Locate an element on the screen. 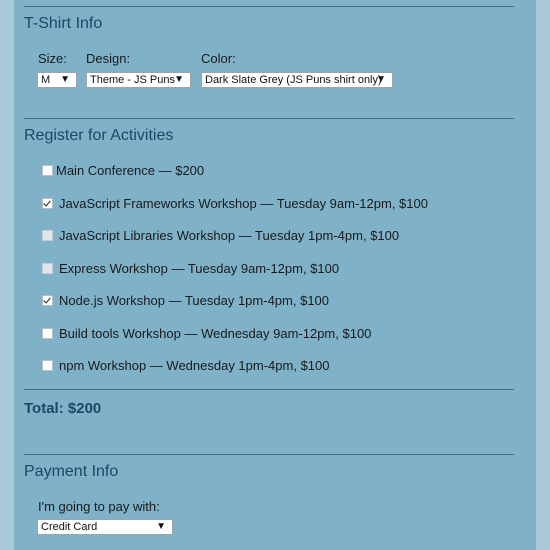 The width and height of the screenshot is (550, 550). activity-item: npm Workshop — Wednesday 1pm-4pm, $100 is located at coordinates (185, 365).